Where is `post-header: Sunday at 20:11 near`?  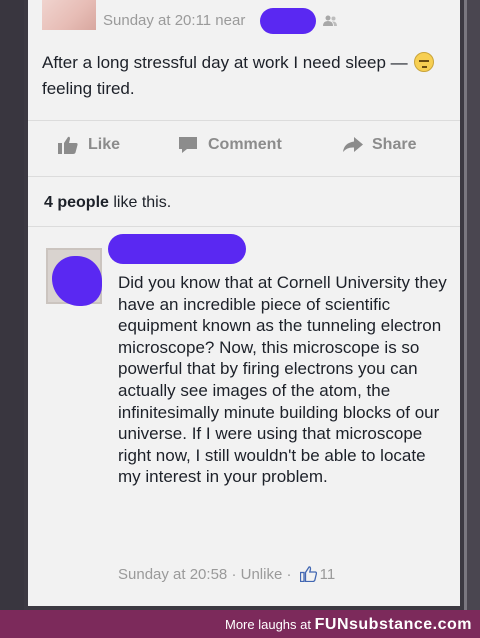 post-header: Sunday at 20:11 near is located at coordinates (244, 17).